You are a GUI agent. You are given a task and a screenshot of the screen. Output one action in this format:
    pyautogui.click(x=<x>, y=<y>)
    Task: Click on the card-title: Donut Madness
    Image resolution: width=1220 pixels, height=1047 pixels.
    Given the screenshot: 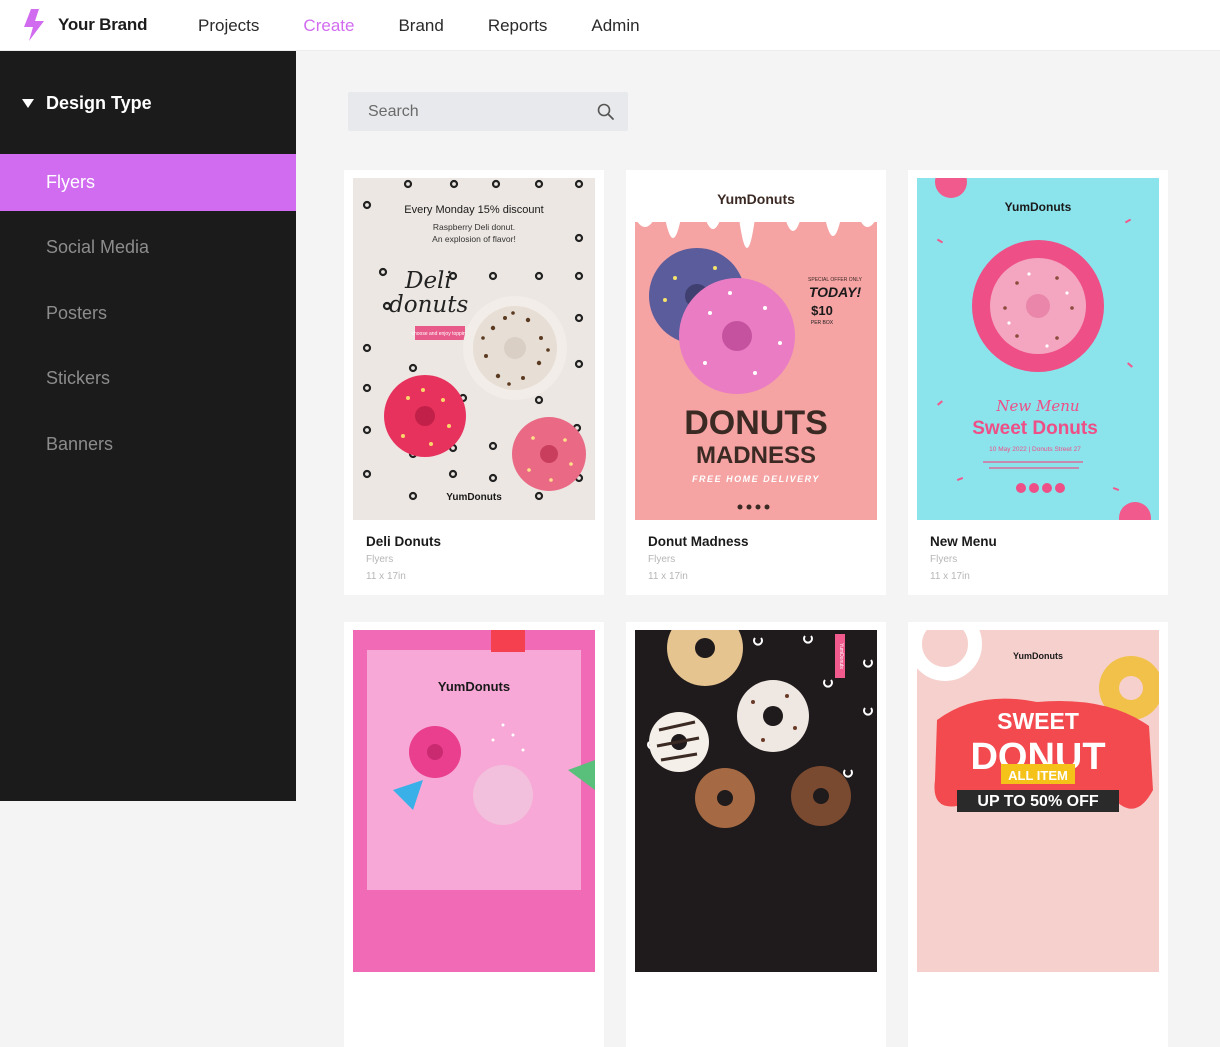 What is the action you would take?
    pyautogui.click(x=698, y=541)
    